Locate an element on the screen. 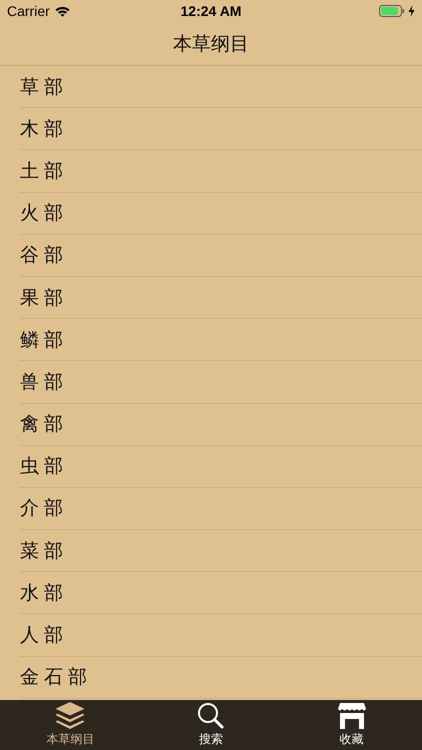  category-item: 鳞部 is located at coordinates (44, 339).